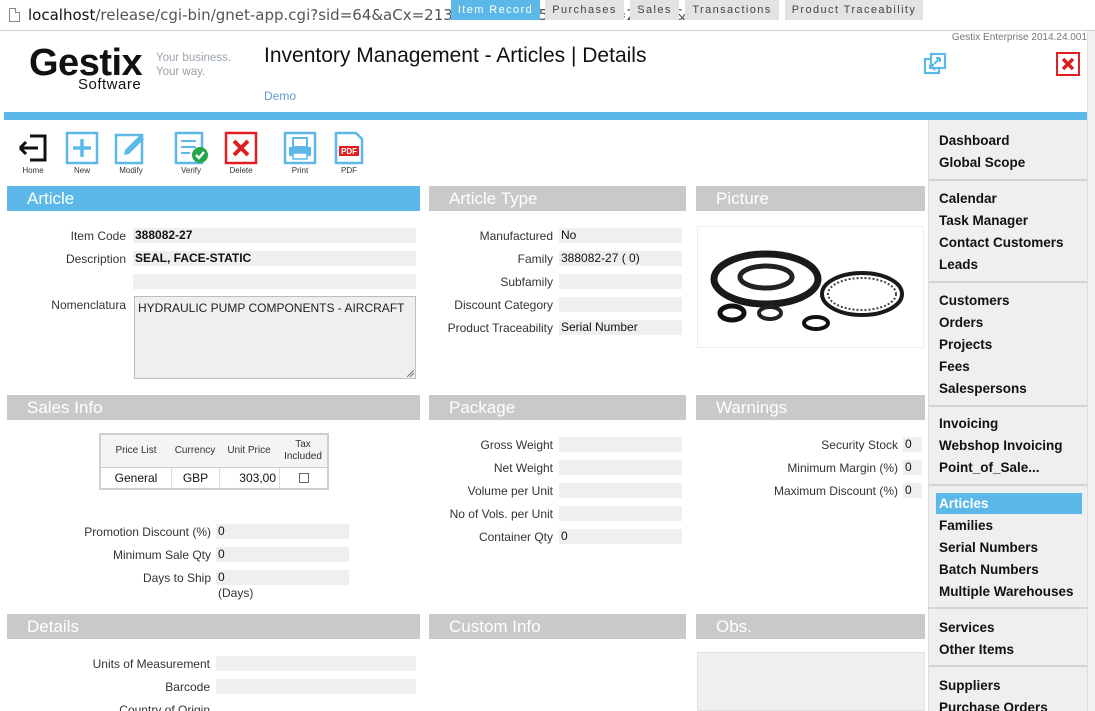 The height and width of the screenshot is (711, 1095). I want to click on max-discount-field: 0, so click(912, 490).